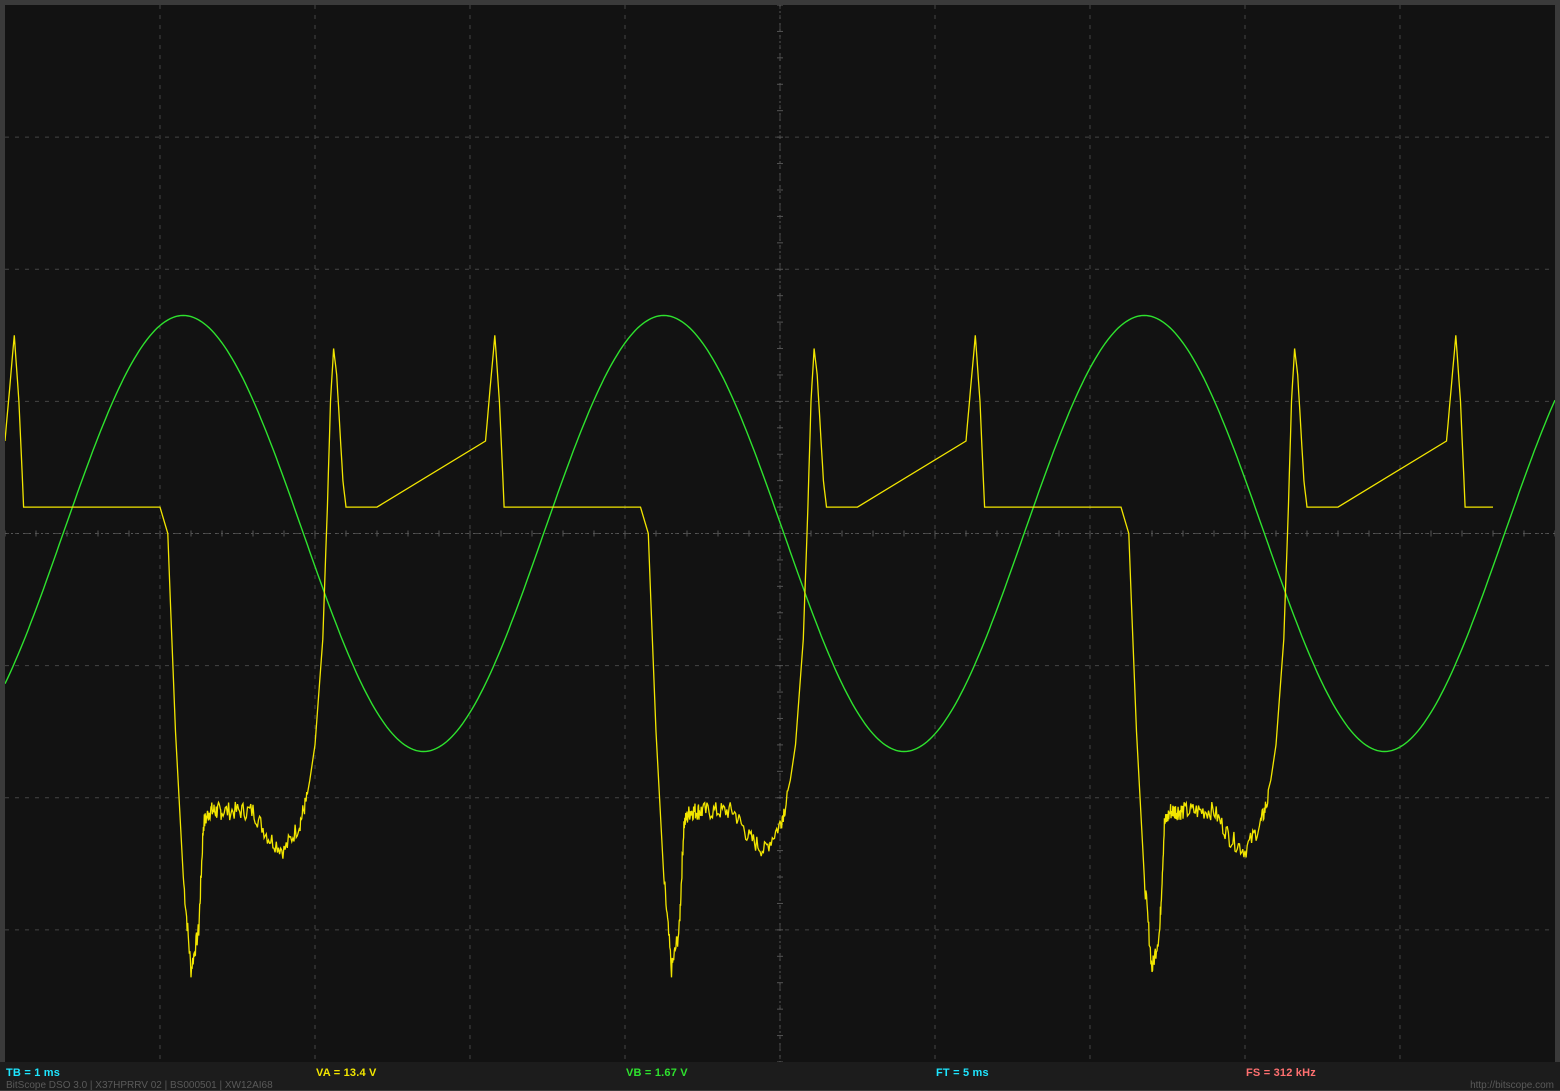 This screenshot has height=1091, width=1560. I want to click on website-link: http://bitscope.com, so click(1512, 1085).